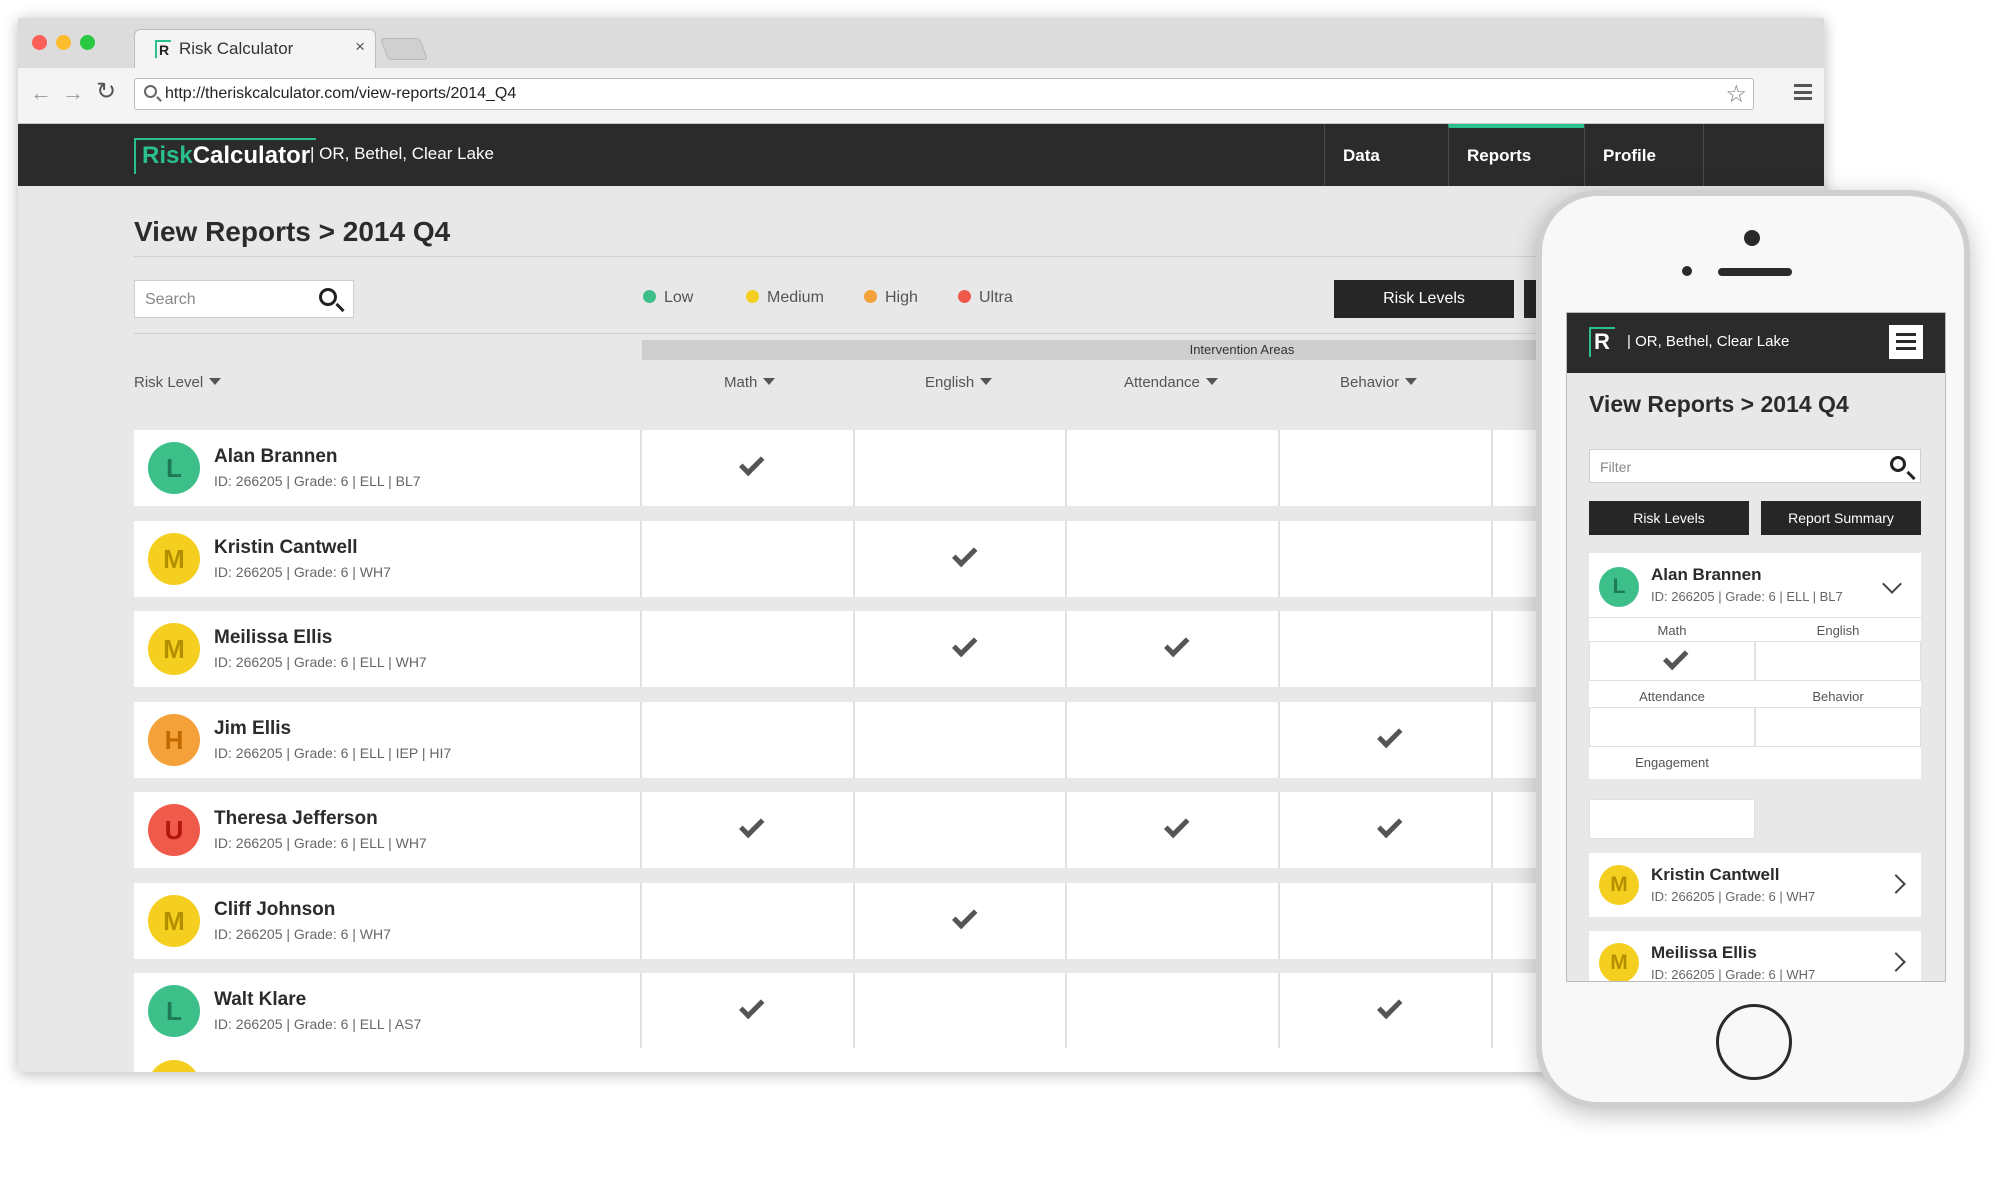 The height and width of the screenshot is (1199, 1995). I want to click on area-label-attendance: Attendance, so click(1672, 696).